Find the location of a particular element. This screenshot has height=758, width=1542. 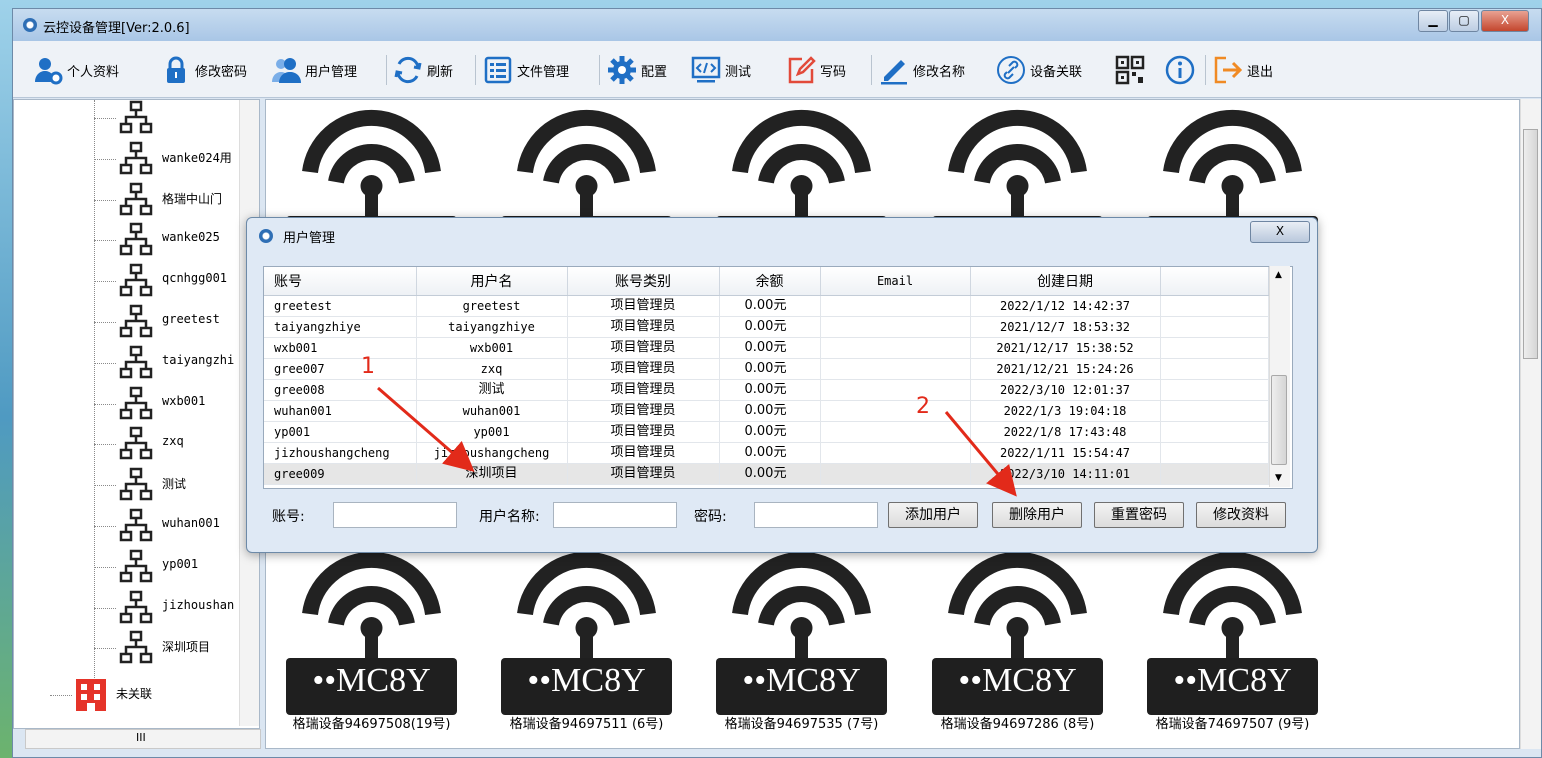

close-button: X is located at coordinates (1505, 21).